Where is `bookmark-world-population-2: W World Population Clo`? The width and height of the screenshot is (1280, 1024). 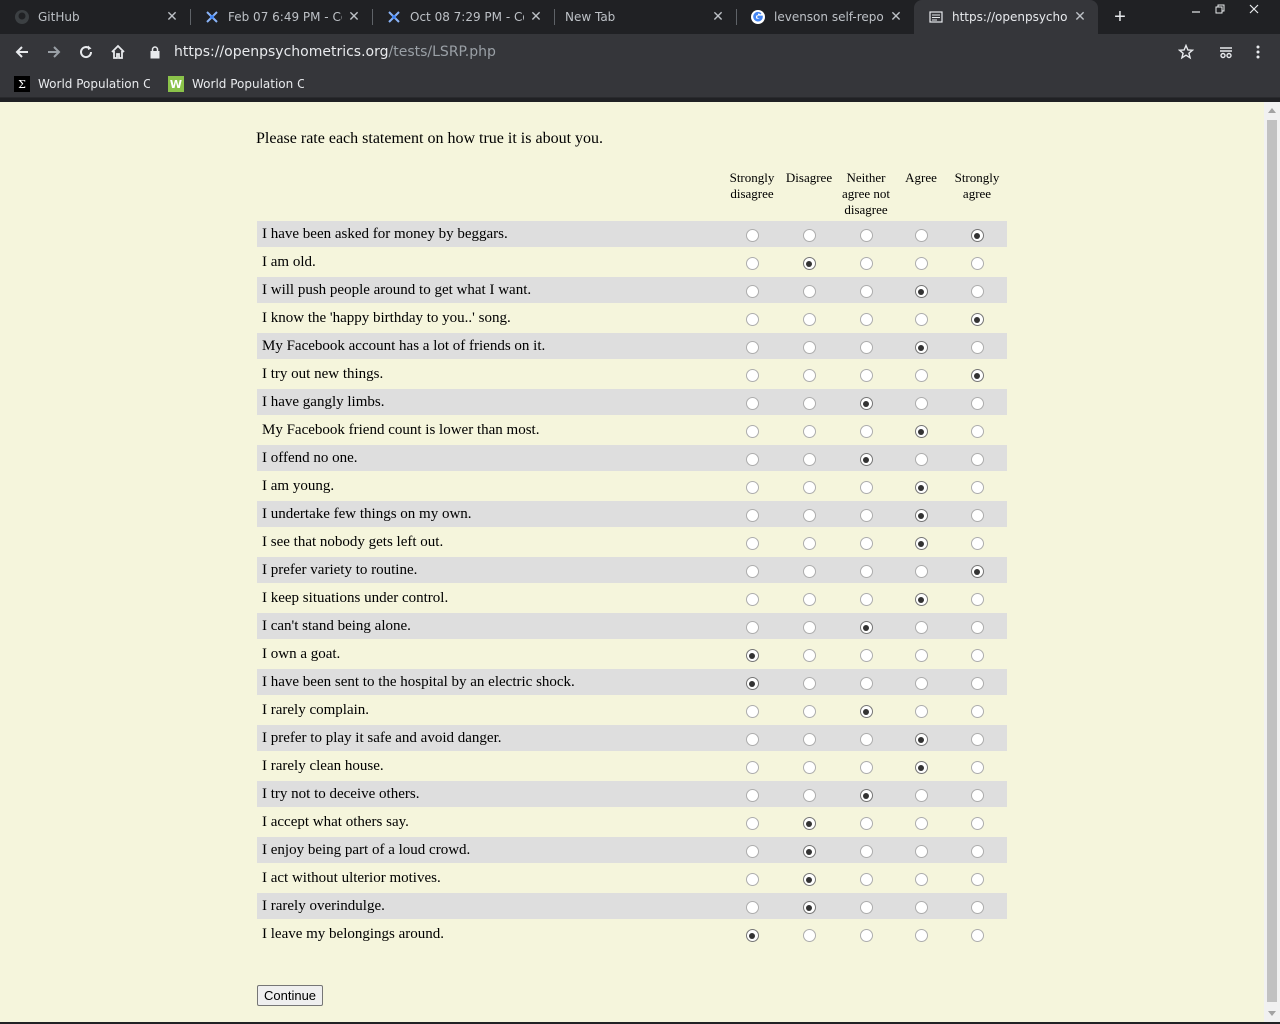 bookmark-world-population-2: W World Population Clo is located at coordinates (236, 84).